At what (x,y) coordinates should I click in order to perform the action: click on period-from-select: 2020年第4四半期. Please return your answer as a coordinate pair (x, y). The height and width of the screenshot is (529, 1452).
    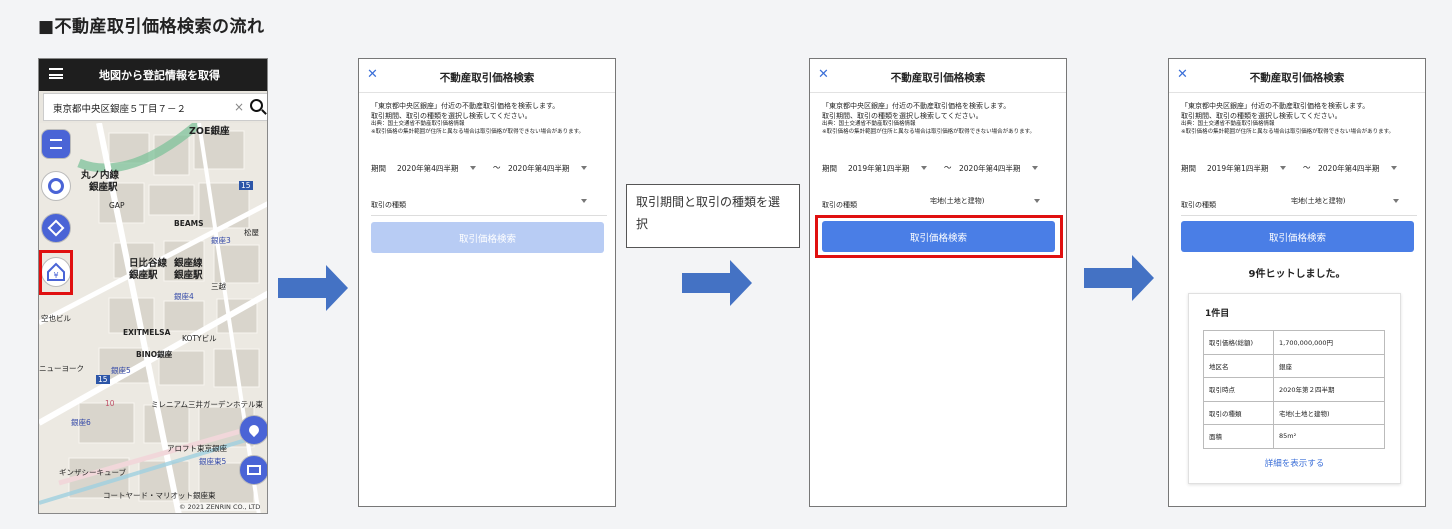
    Looking at the image, I should click on (427, 168).